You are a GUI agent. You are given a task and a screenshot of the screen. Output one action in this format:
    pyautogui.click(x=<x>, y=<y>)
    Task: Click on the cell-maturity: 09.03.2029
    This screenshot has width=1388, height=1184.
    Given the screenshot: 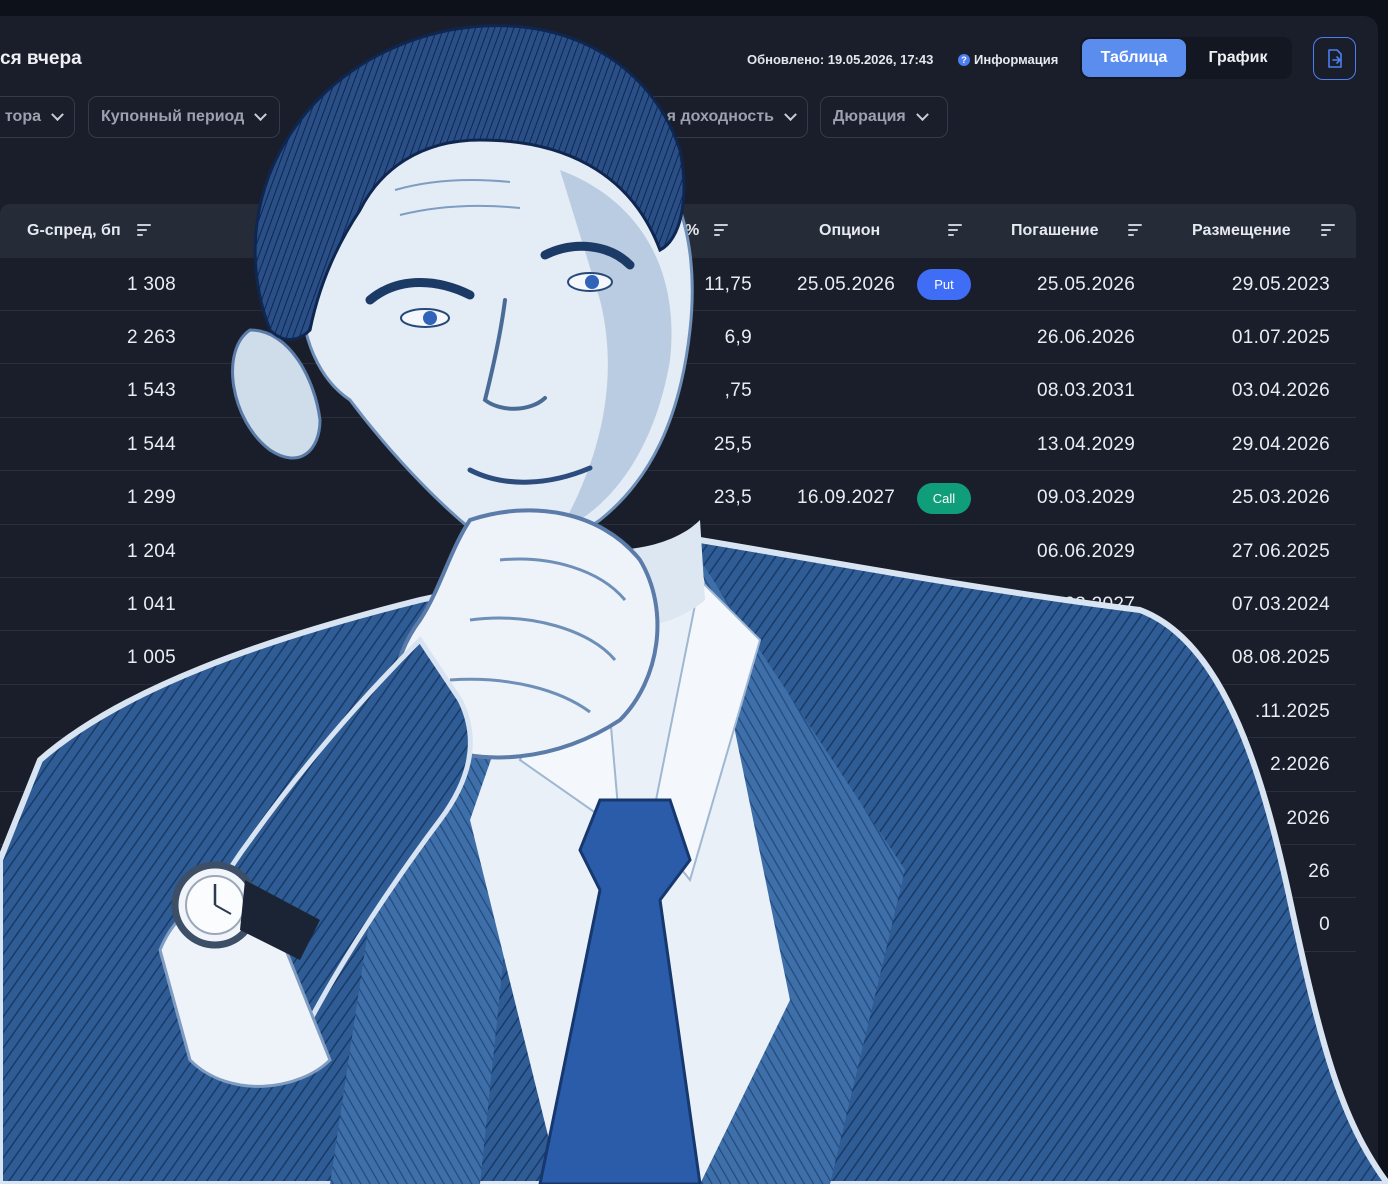 What is the action you would take?
    pyautogui.click(x=1086, y=498)
    